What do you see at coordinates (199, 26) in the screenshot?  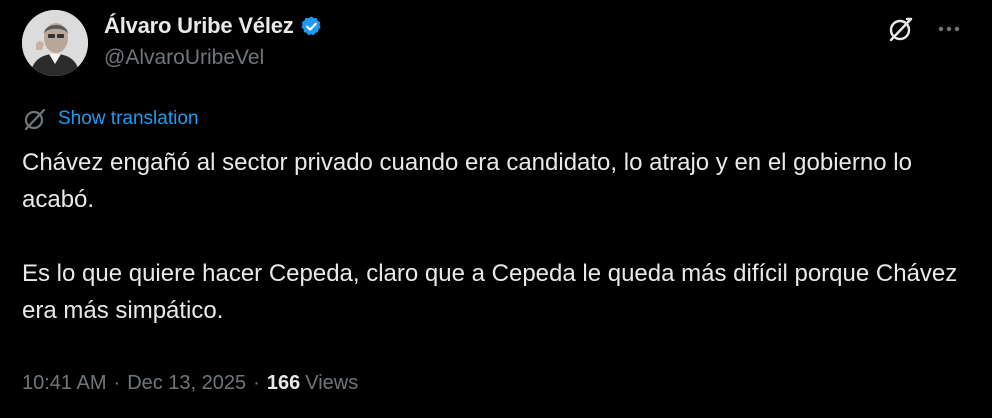 I see `author-display-name: Álvaro Uribe Vélez` at bounding box center [199, 26].